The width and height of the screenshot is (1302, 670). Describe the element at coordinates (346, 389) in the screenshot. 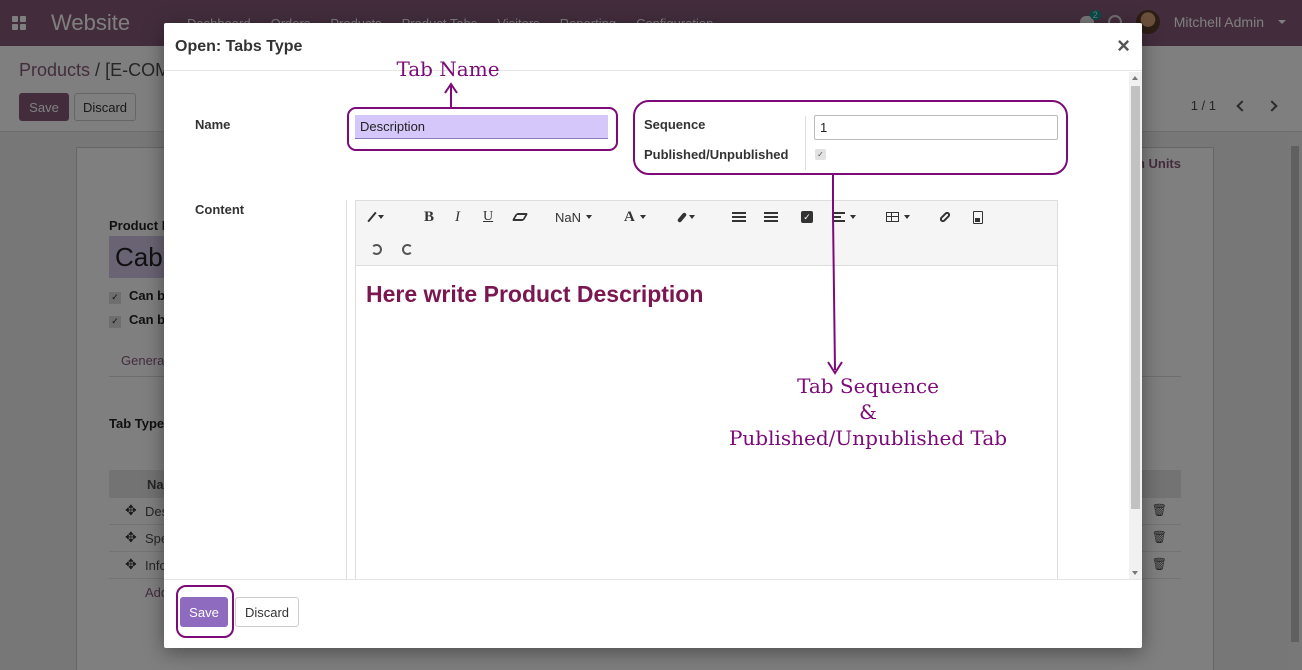

I see `content-divider` at that location.